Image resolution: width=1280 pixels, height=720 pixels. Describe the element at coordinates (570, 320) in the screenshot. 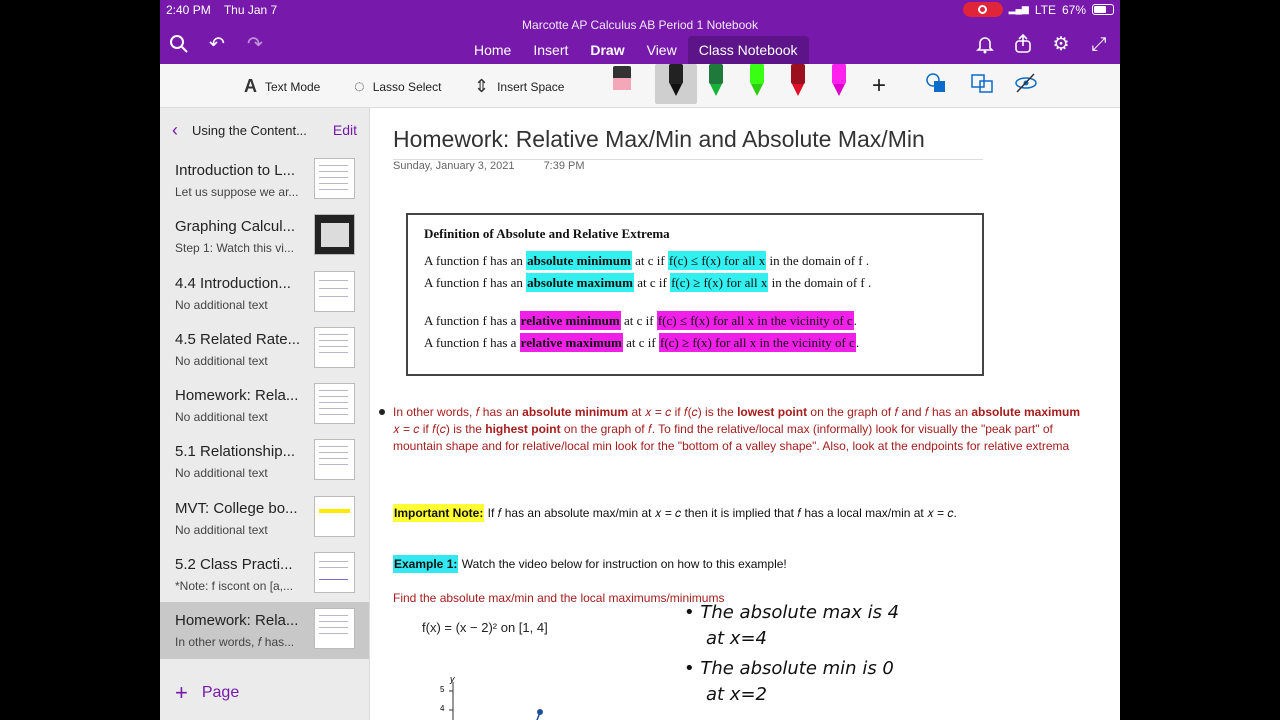

I see `def-term: relative minimum` at that location.